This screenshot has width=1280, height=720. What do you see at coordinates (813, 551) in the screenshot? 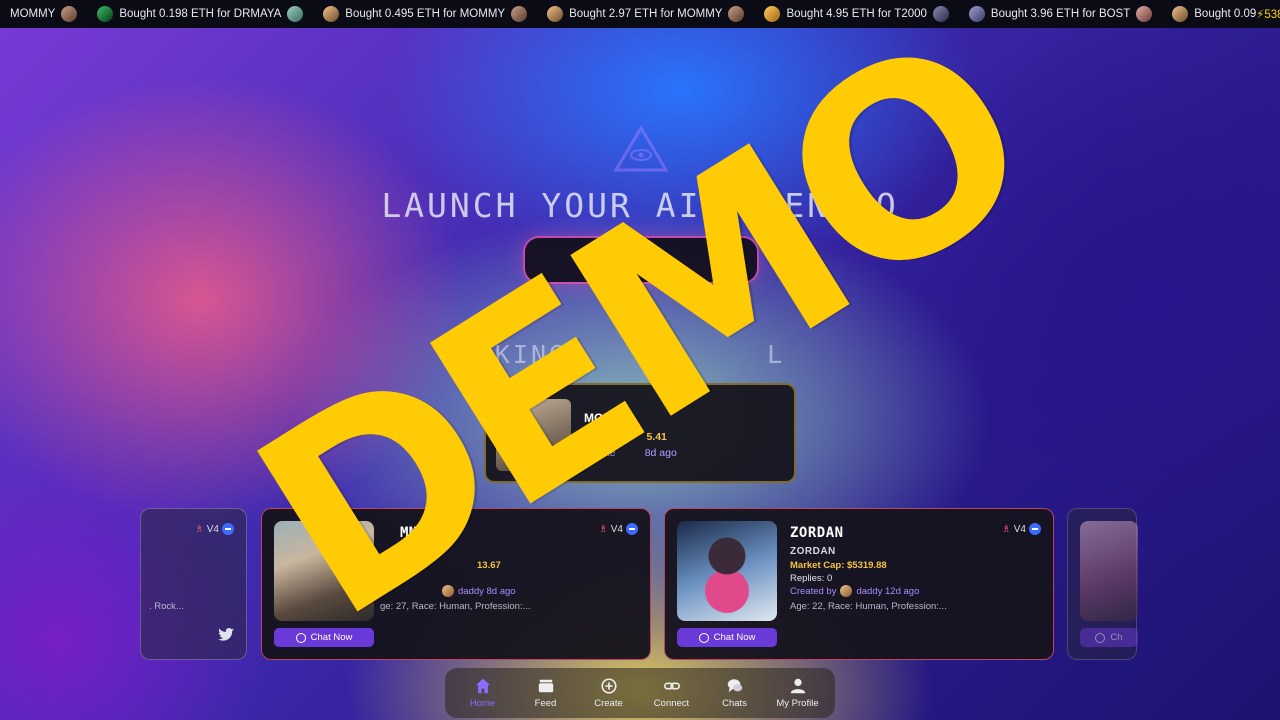
I see `token-ticker: ZORDAN` at bounding box center [813, 551].